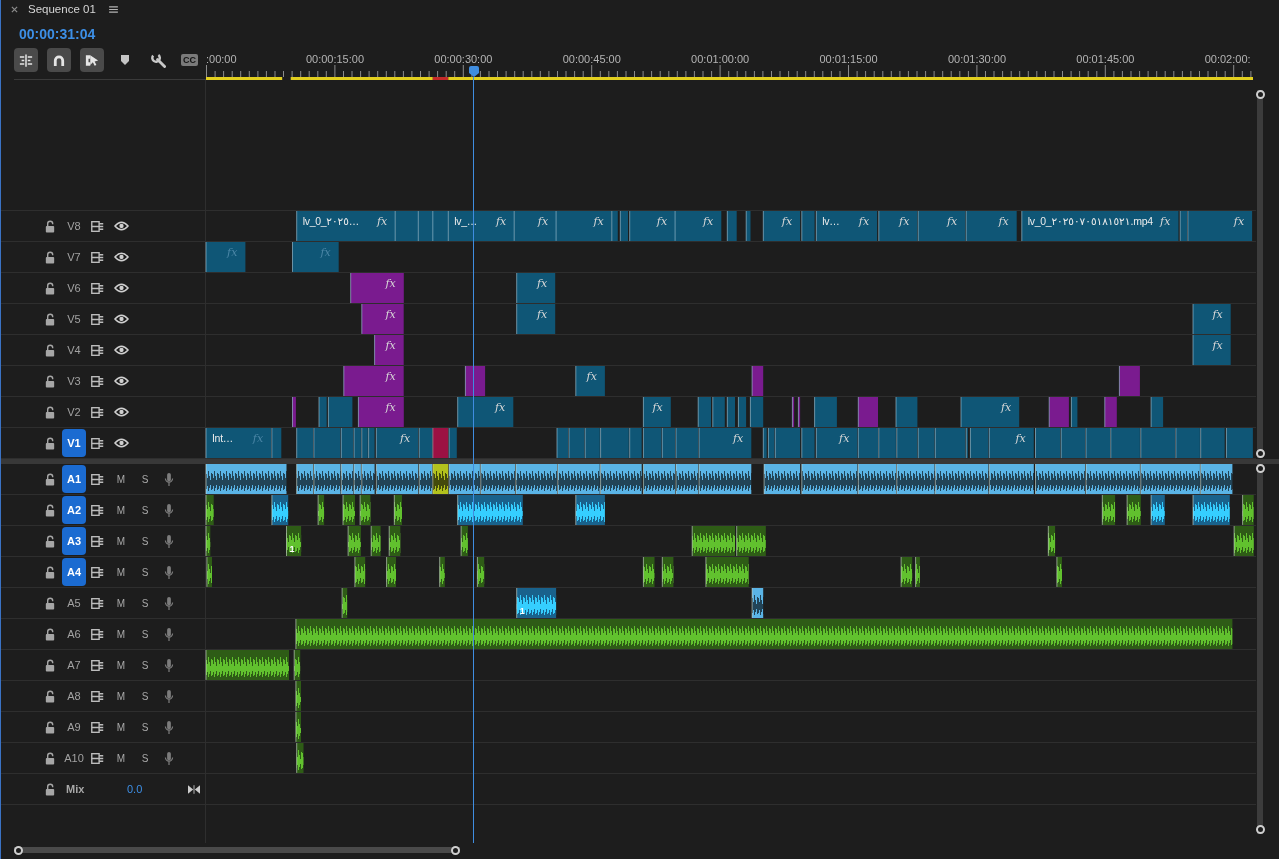 This screenshot has width=1279, height=859. Describe the element at coordinates (121, 319) in the screenshot. I see `eye-icon` at that location.